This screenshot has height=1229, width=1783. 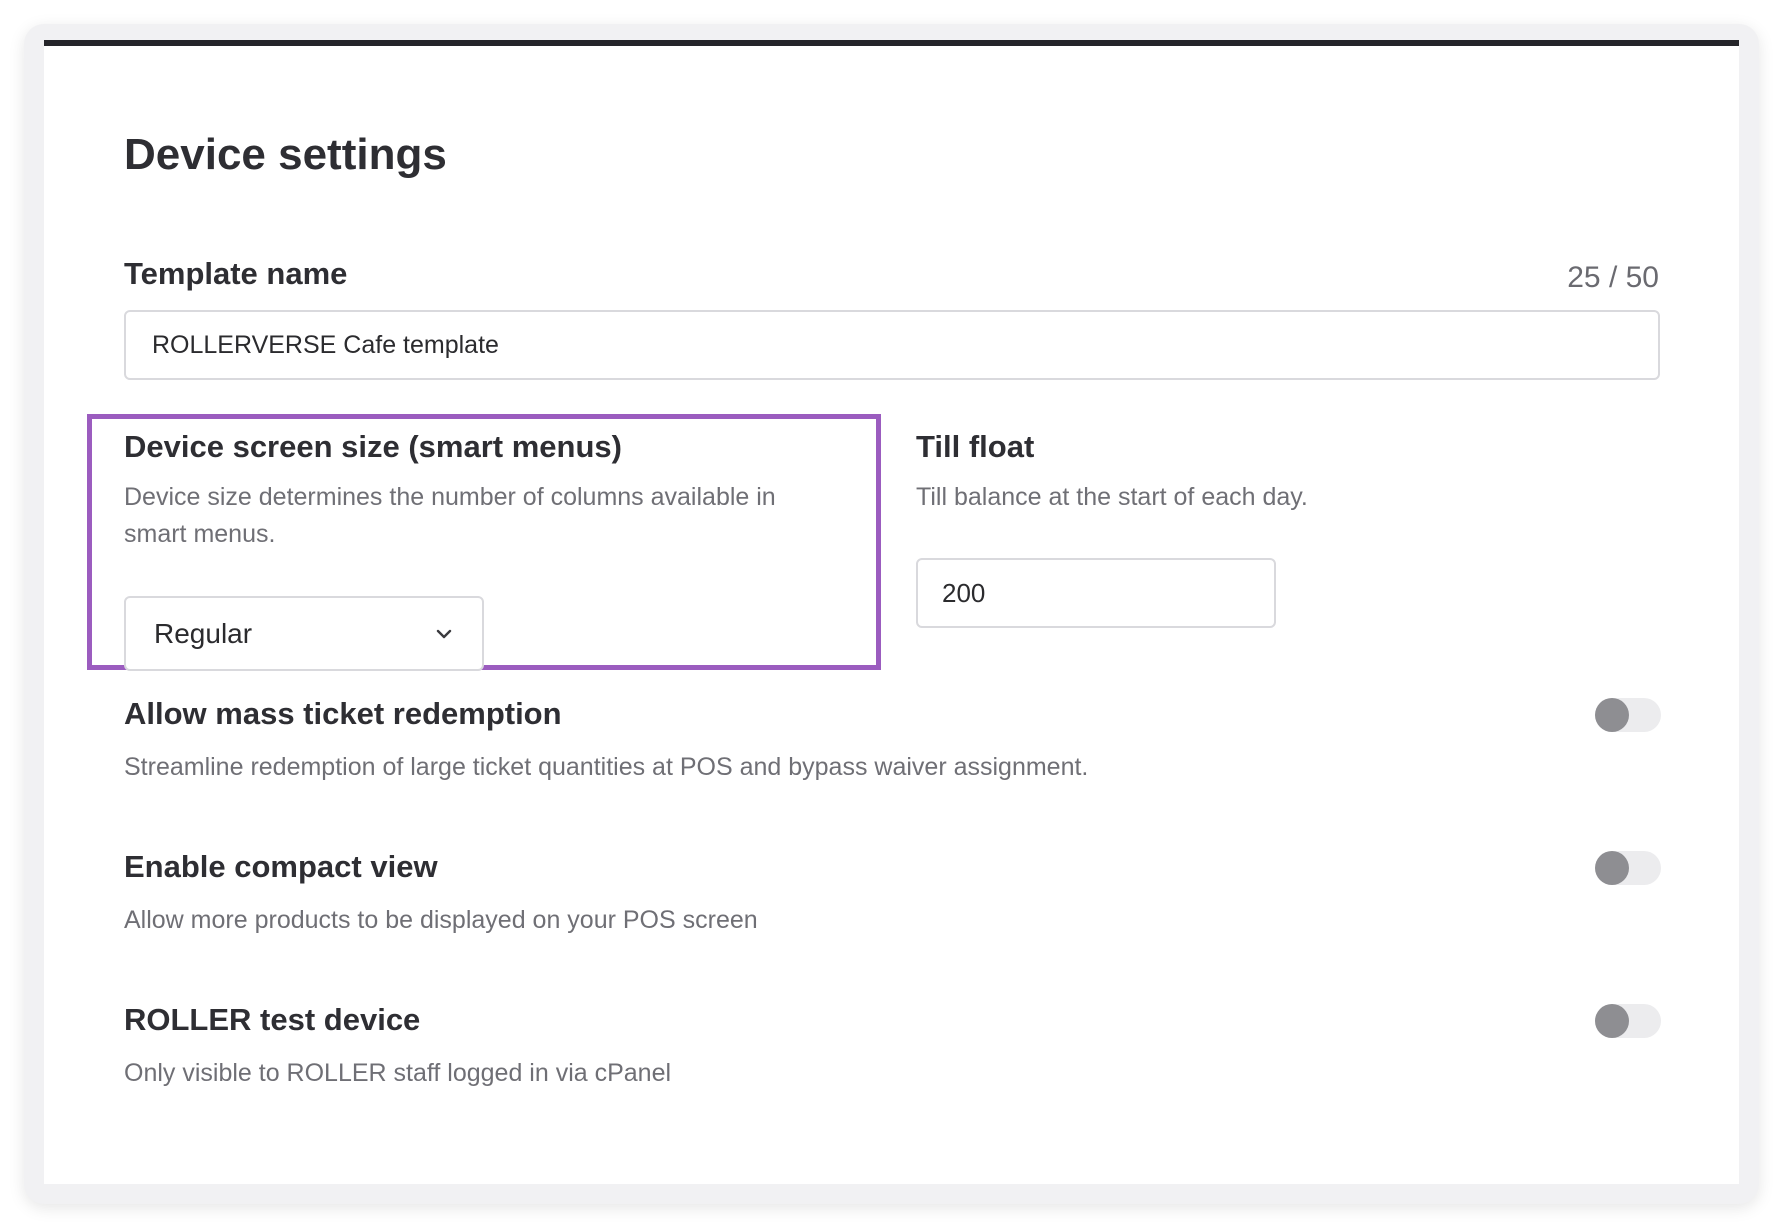 What do you see at coordinates (373, 446) in the screenshot?
I see `screen-size-label: Device screen size (smart menus)` at bounding box center [373, 446].